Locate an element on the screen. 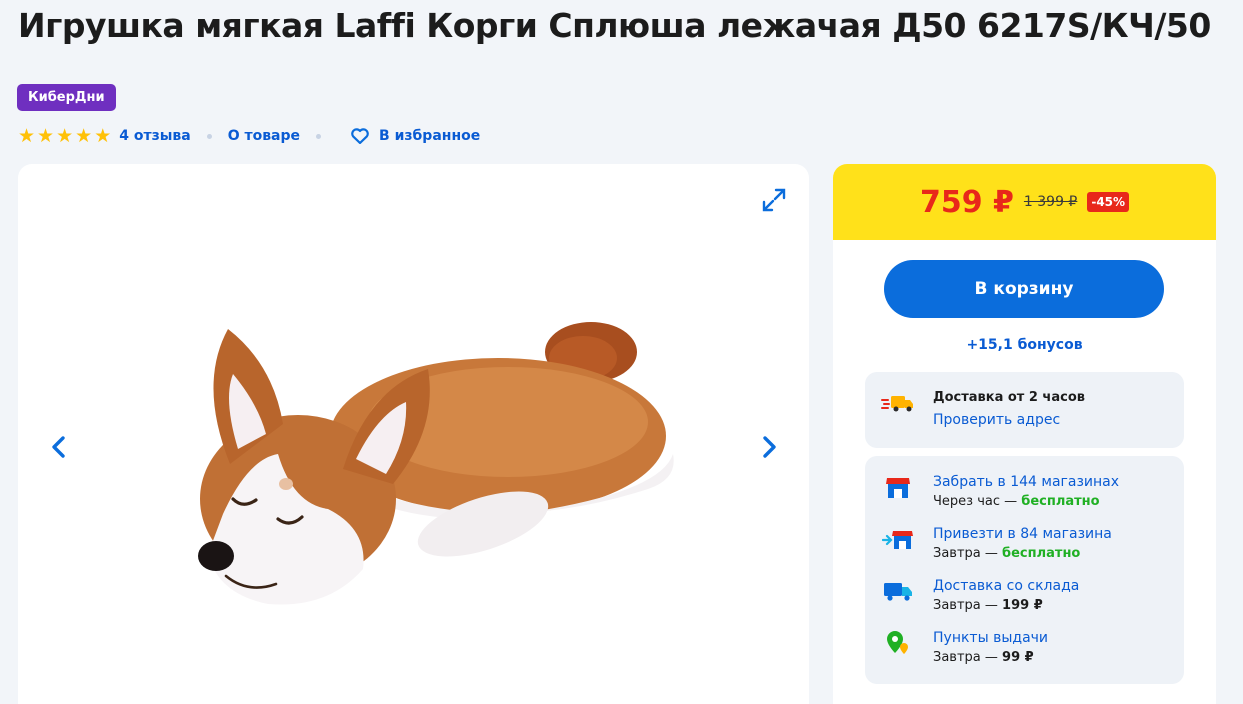 The height and width of the screenshot is (704, 1243). express-delivery-title: Доставка от 2 часов is located at coordinates (1009, 397).